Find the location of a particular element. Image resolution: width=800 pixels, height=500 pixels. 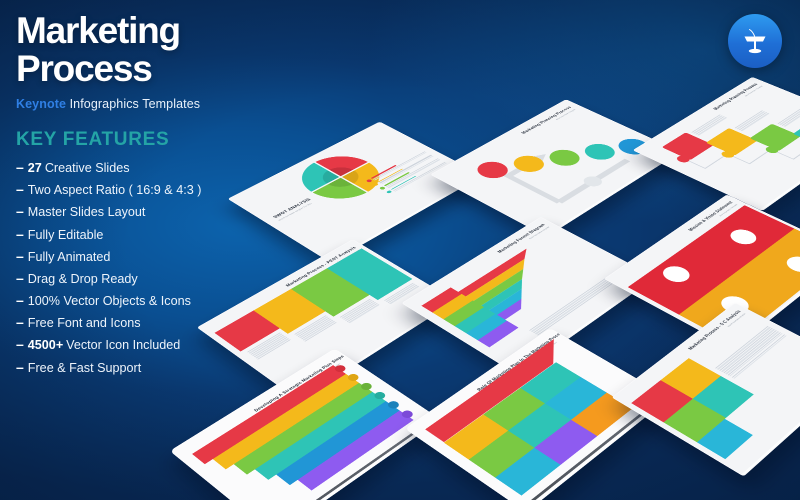

feature-text: Two Aspect Ratio ( 16:9 & 4:3 ) is located at coordinates (114, 190).